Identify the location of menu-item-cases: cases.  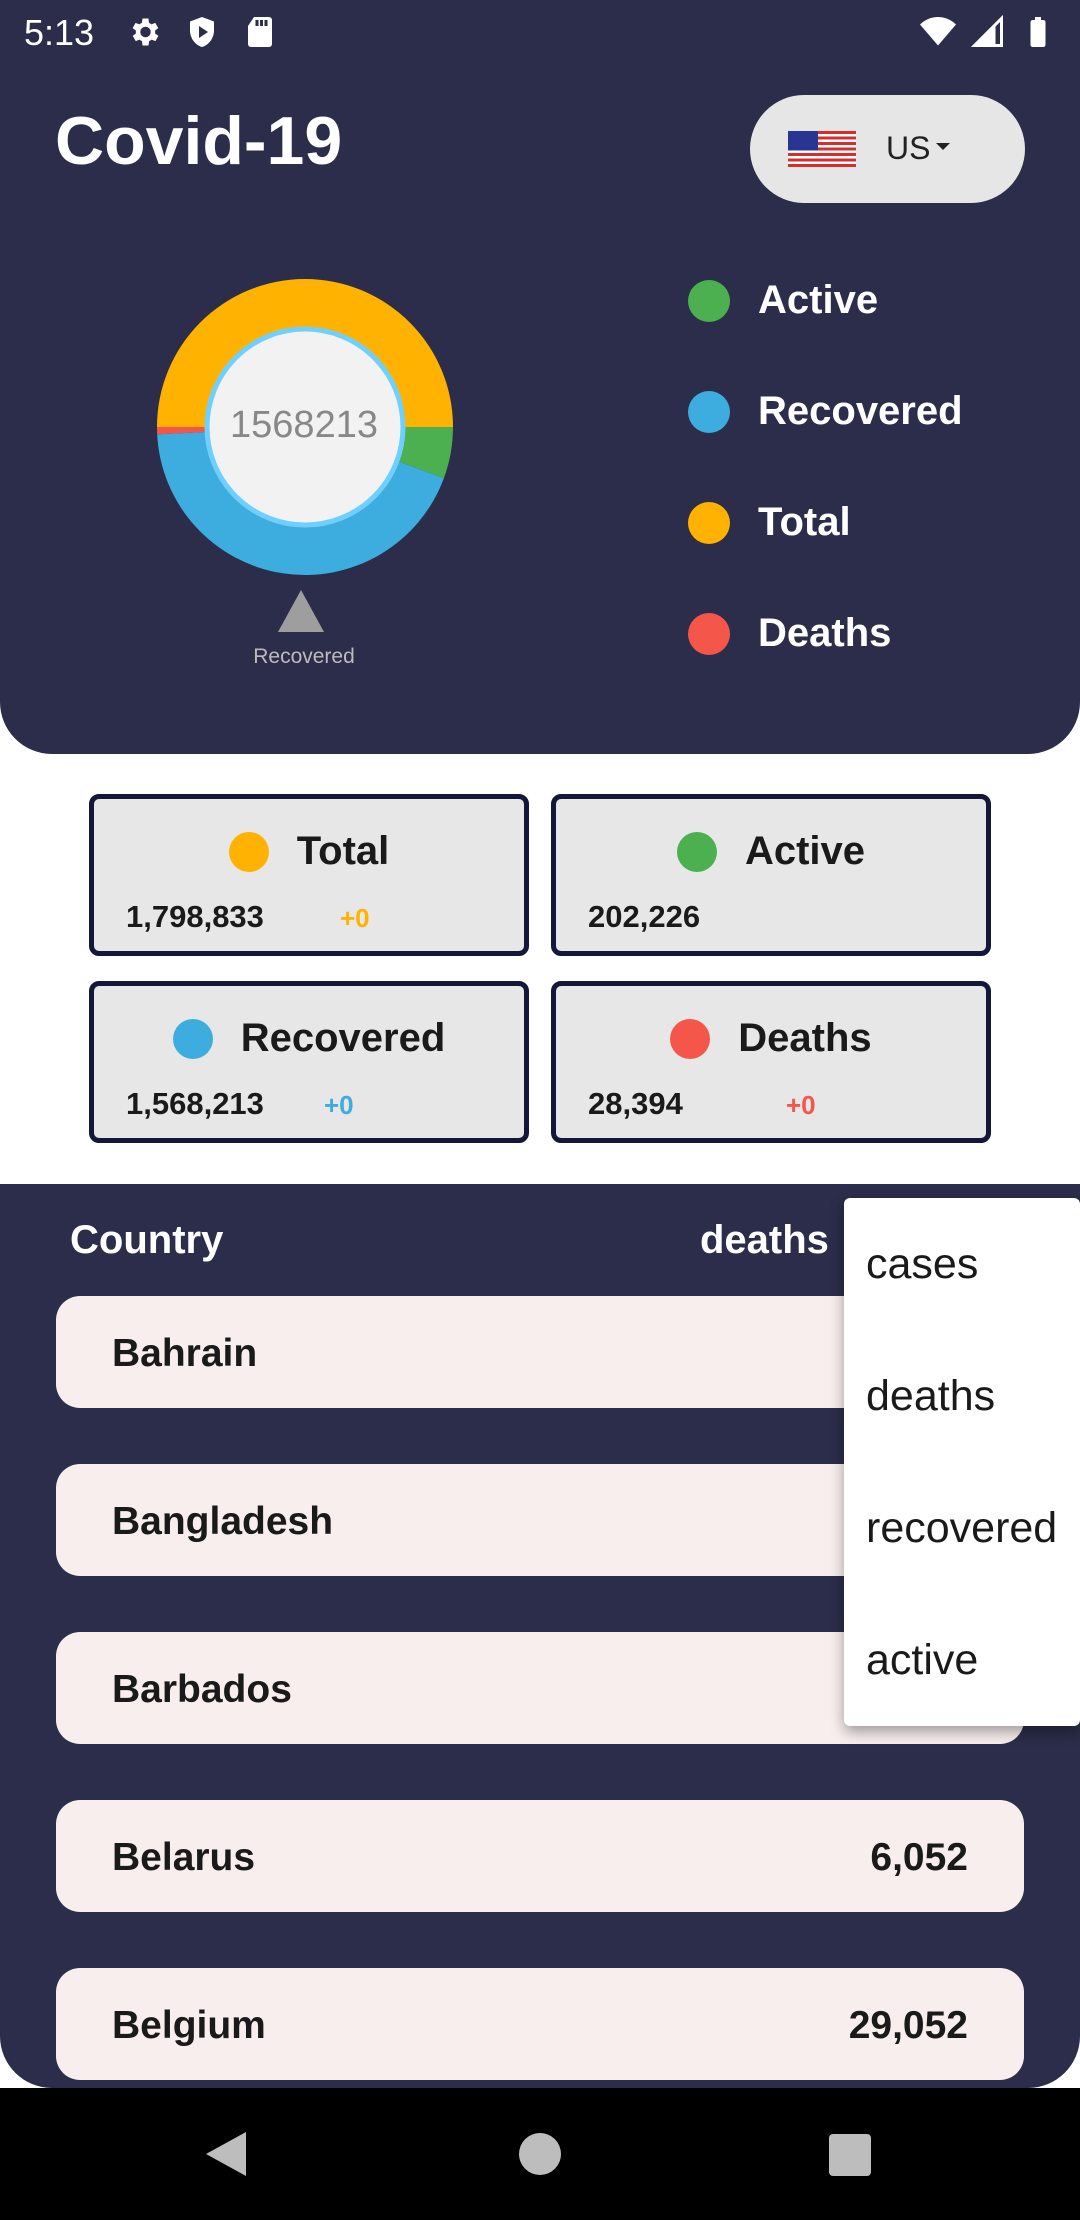
(922, 1264).